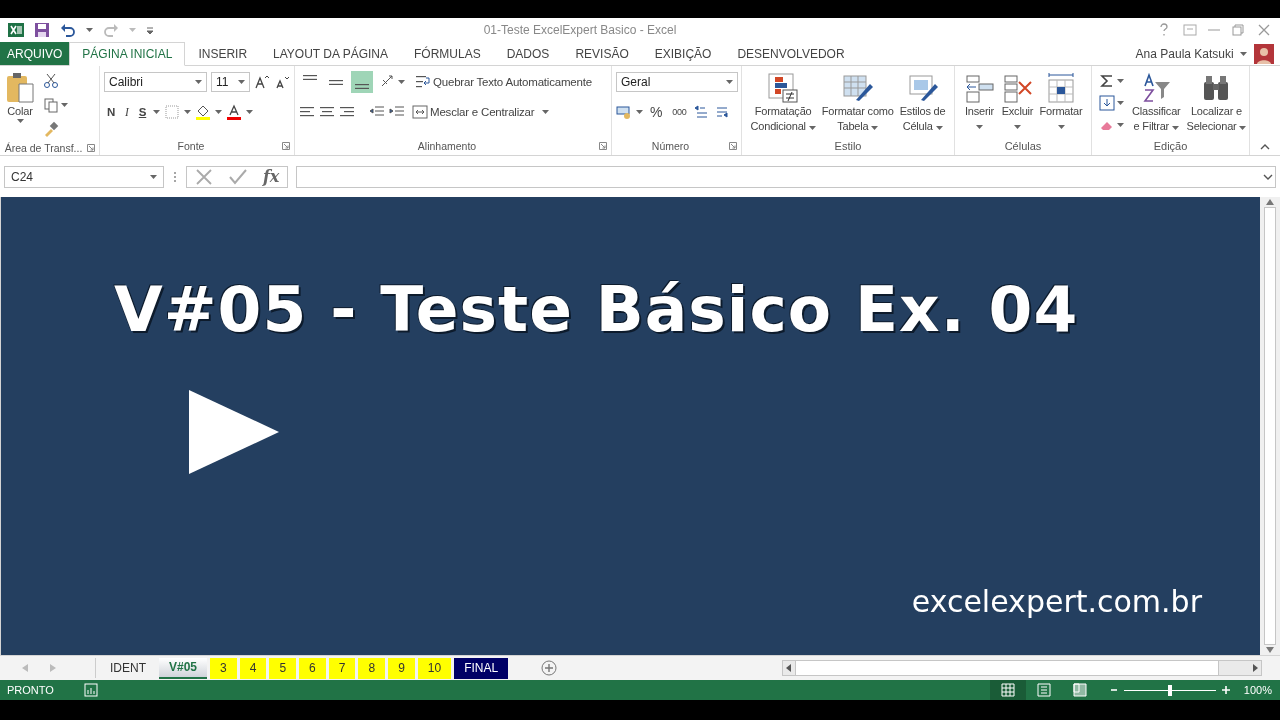  Describe the element at coordinates (1257, 690) in the screenshot. I see `zoom-level: 100%` at that location.